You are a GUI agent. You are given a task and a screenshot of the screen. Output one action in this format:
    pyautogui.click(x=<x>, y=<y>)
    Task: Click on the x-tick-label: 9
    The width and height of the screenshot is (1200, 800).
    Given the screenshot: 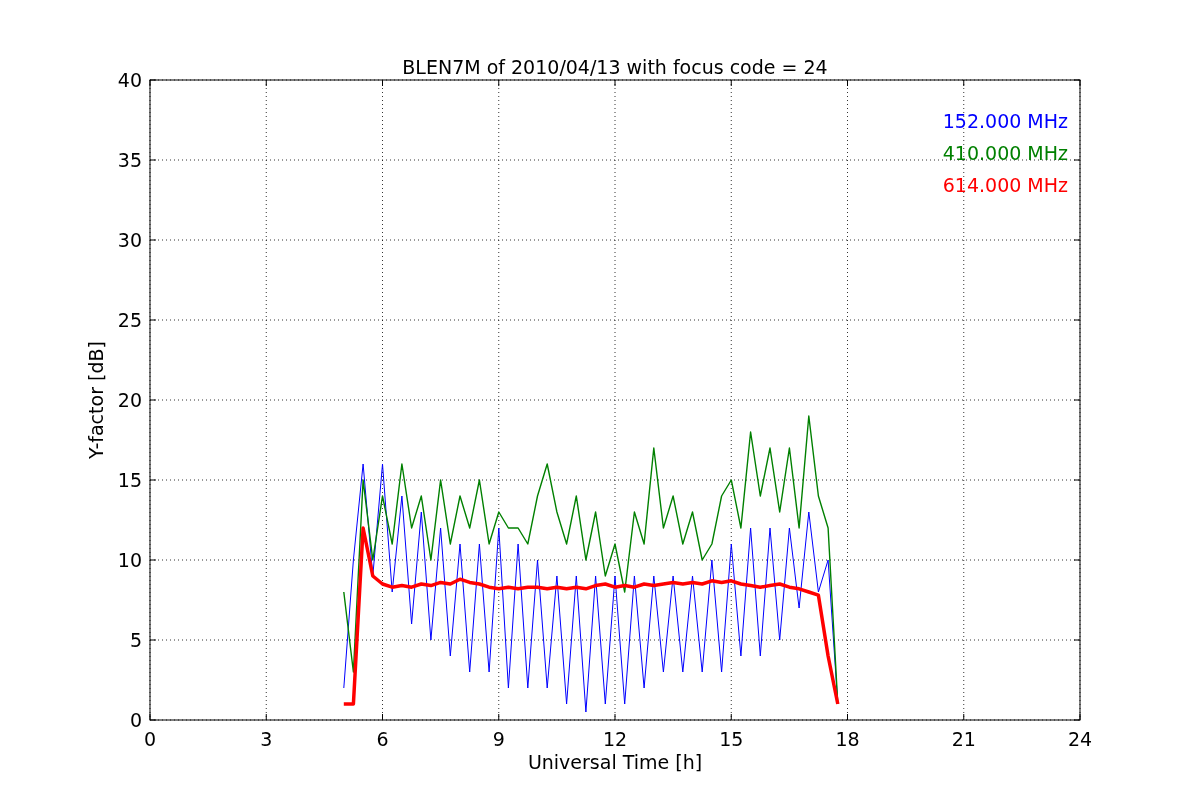 What is the action you would take?
    pyautogui.click(x=498, y=739)
    